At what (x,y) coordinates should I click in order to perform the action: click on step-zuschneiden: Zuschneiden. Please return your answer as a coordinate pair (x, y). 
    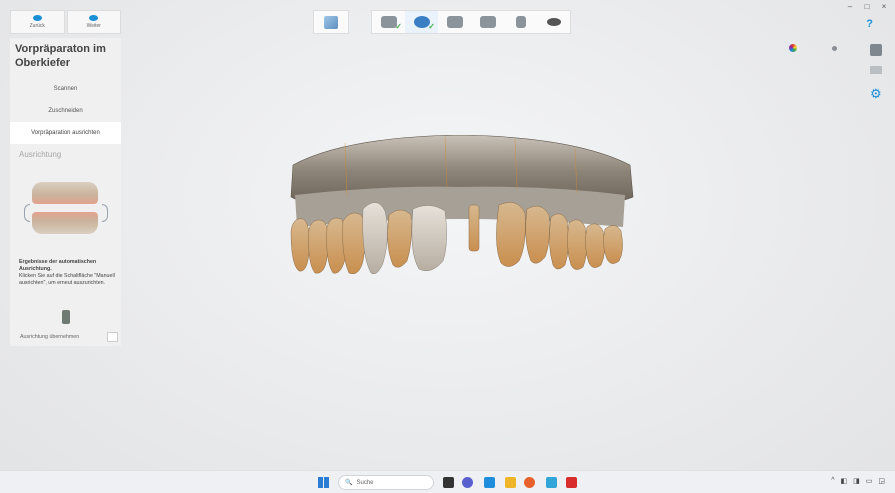
    Looking at the image, I should click on (65, 111).